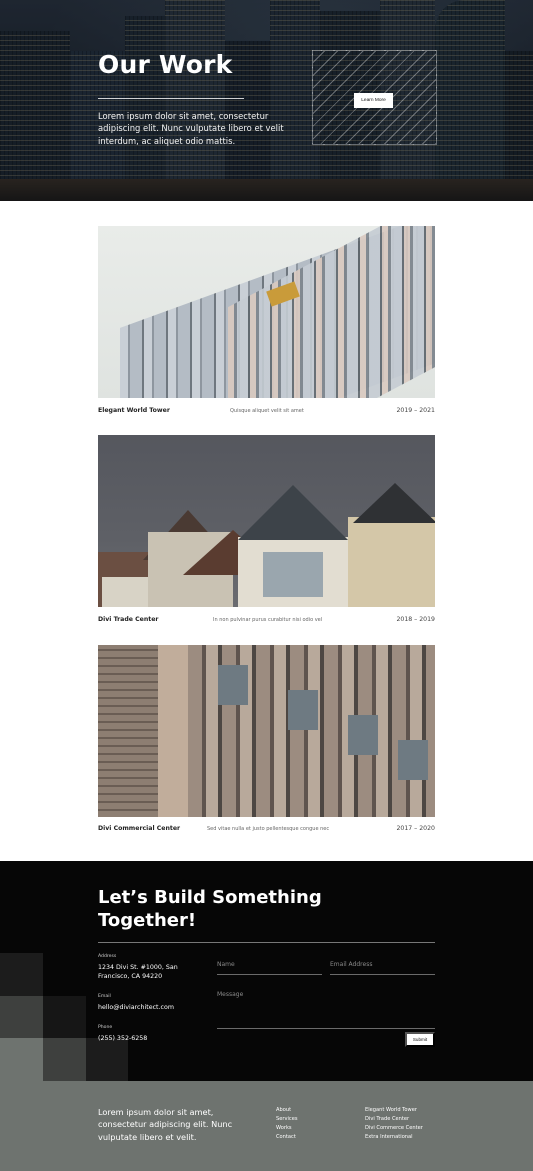 This screenshot has height=1171, width=533. I want to click on footer-link-contact: Contact, so click(286, 1137).